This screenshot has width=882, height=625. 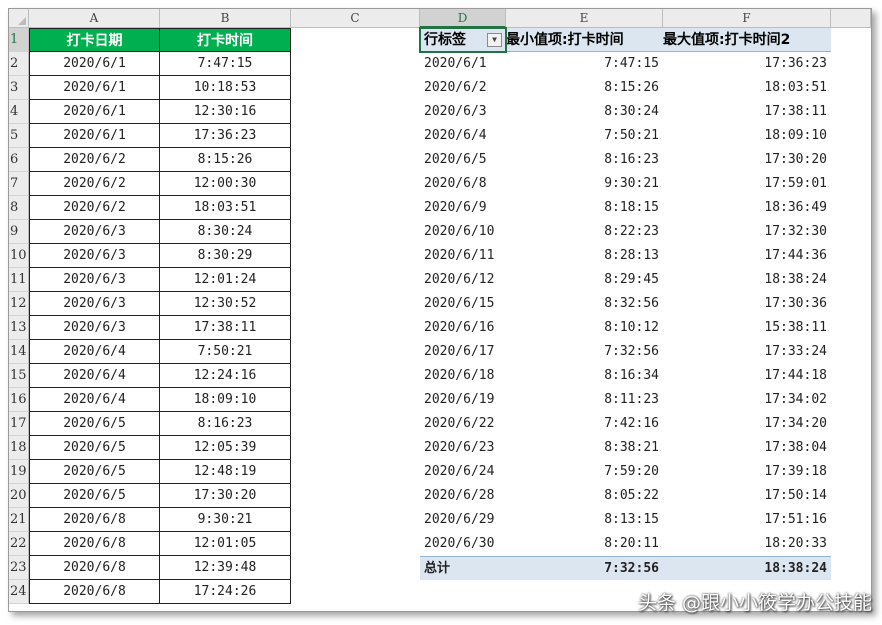 I want to click on pivot-row-date: 2020/6/11, so click(x=463, y=256).